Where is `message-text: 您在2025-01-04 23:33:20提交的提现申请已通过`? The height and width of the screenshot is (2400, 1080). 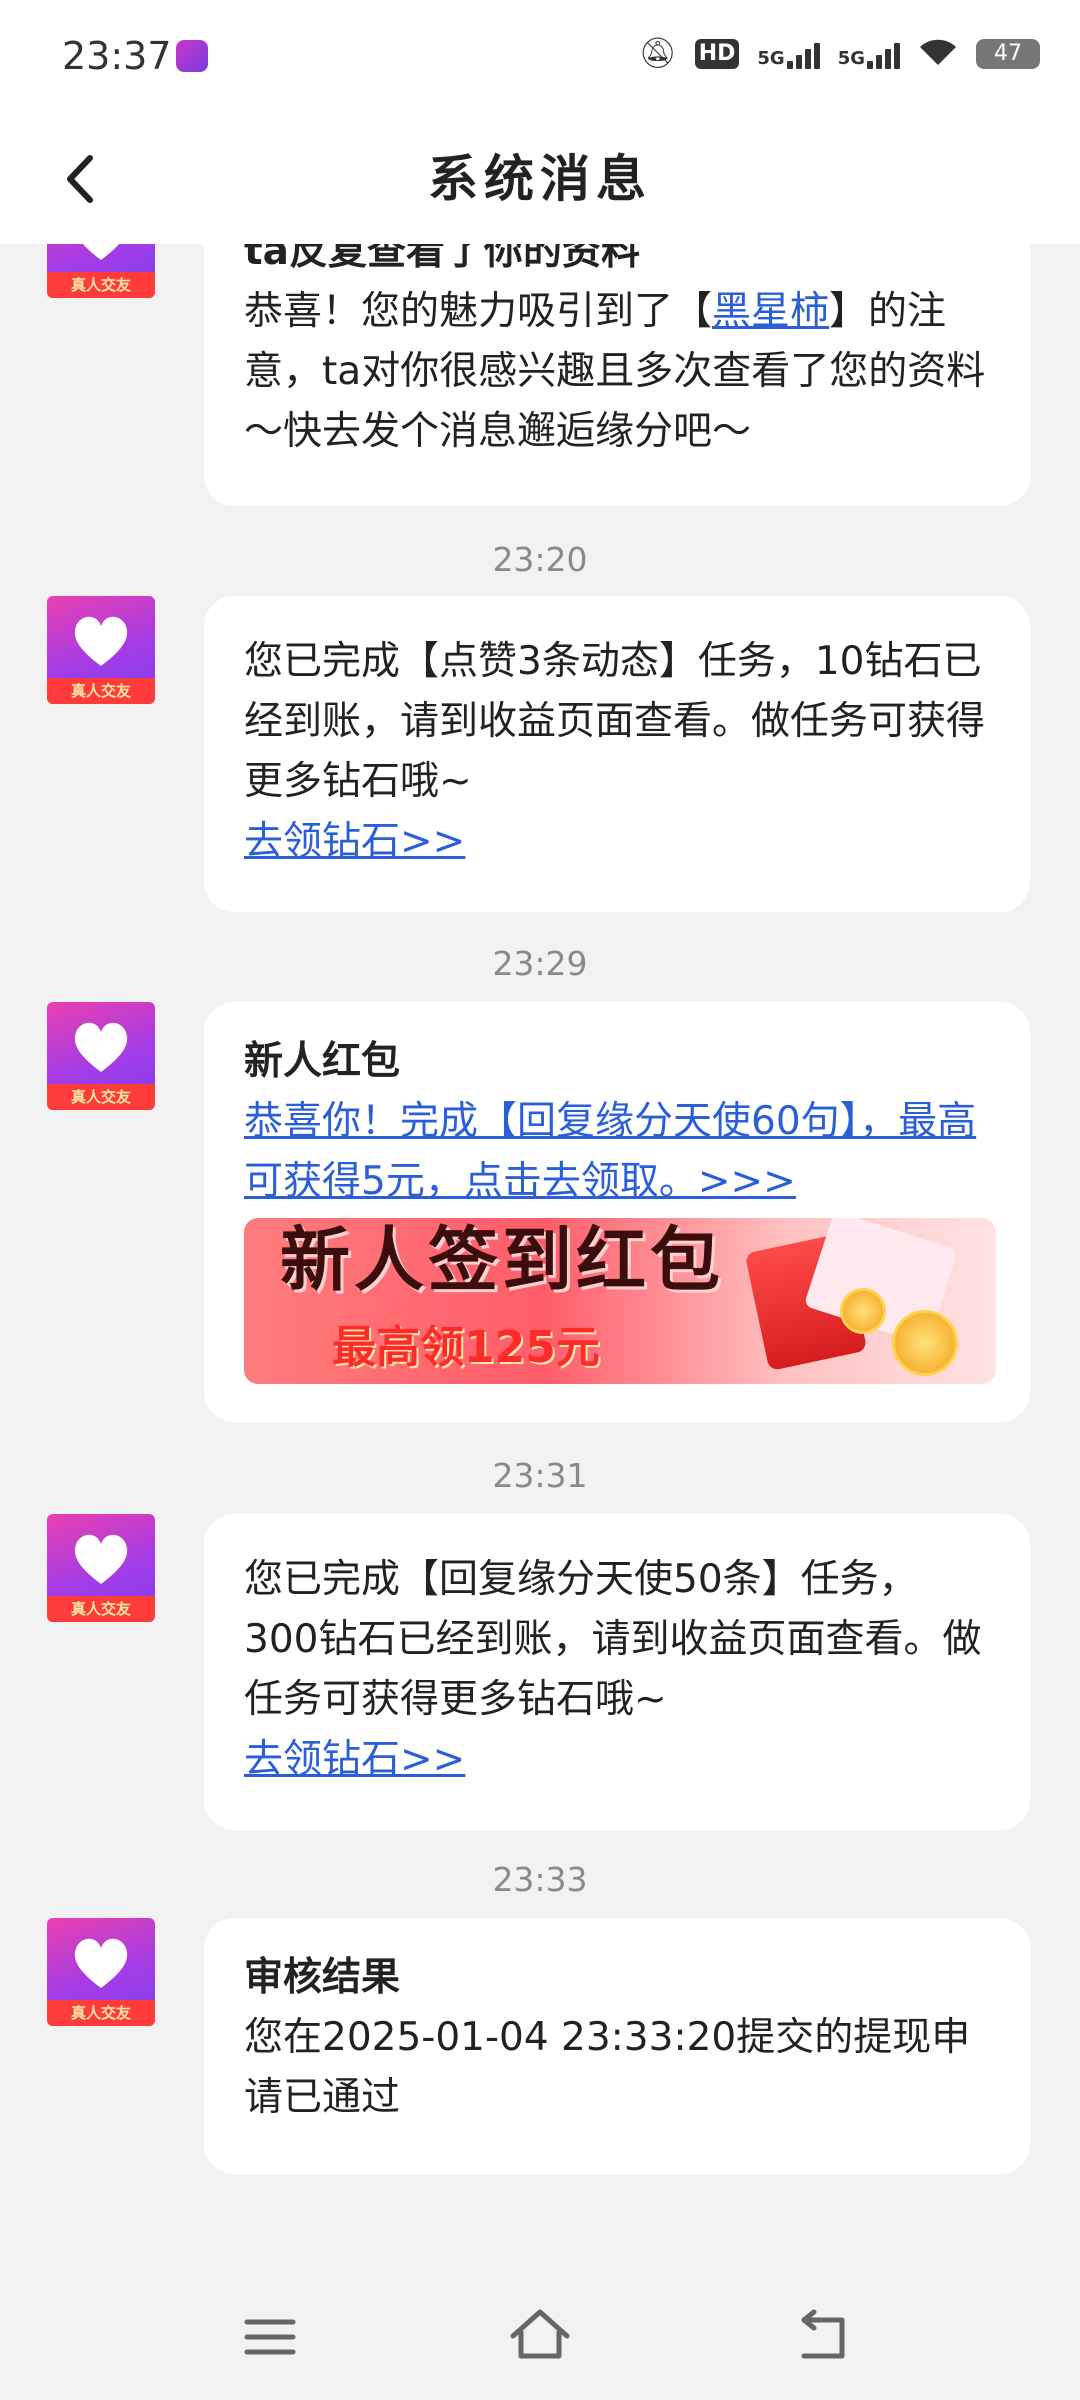
message-text: 您在2025-01-04 23:33:20提交的提现申请已通过 is located at coordinates (607, 2067).